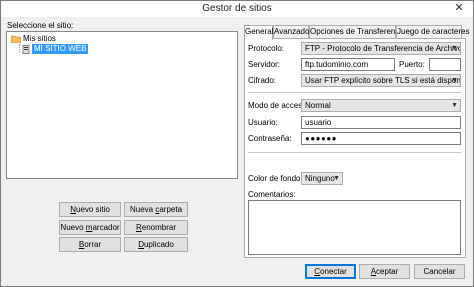  I want to click on access-mode-label: Modo de acceso:, so click(278, 105).